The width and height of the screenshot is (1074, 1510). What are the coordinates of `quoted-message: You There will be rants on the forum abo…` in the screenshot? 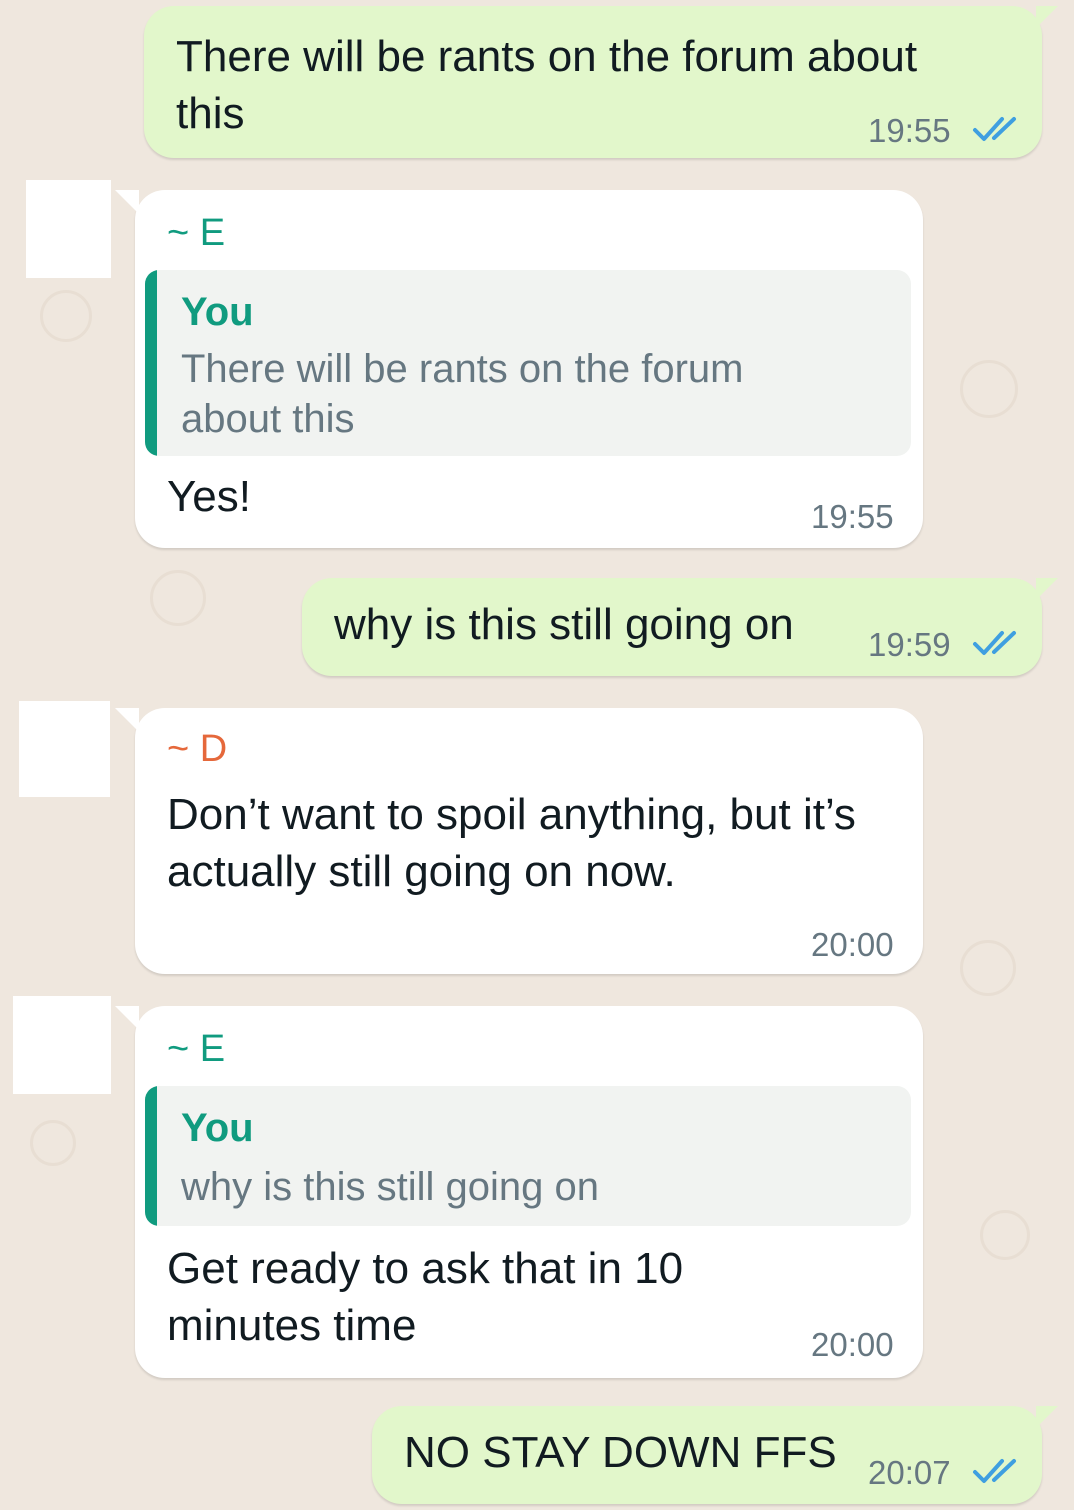 It's located at (528, 363).